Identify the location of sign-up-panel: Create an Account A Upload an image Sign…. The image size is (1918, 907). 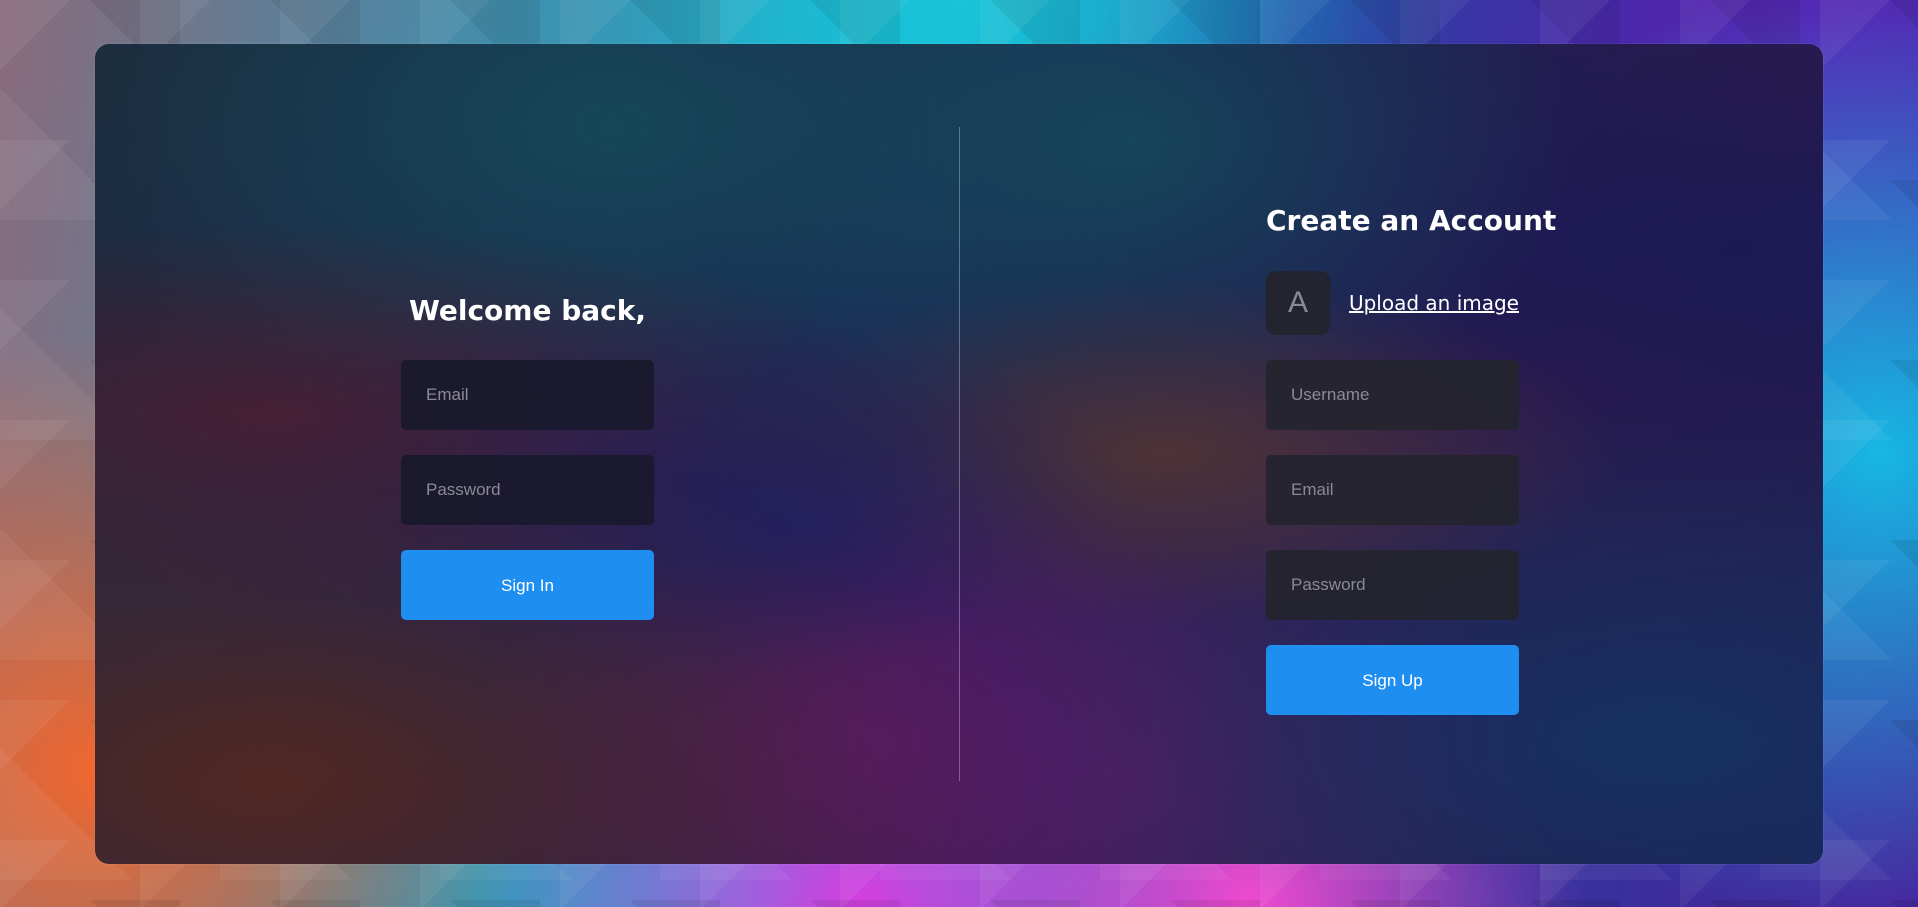
(1411, 459).